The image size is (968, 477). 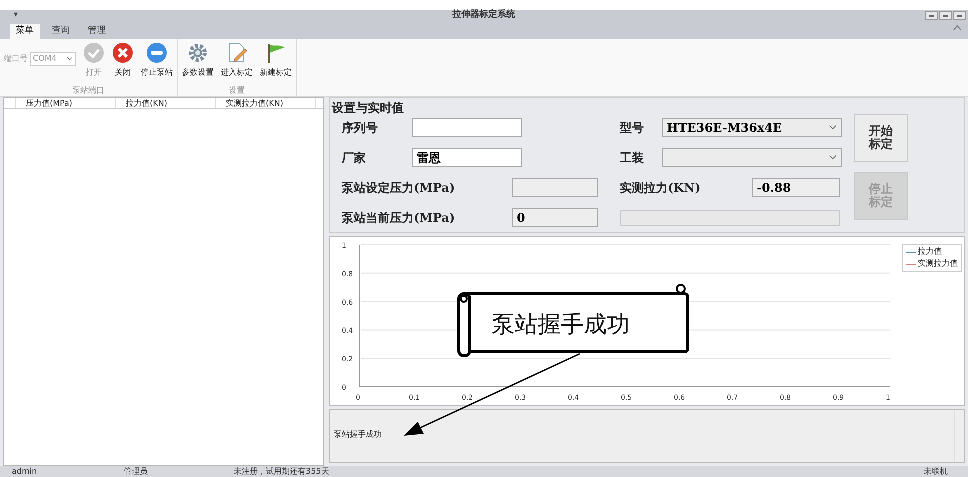 I want to click on gear-icon, so click(x=198, y=53).